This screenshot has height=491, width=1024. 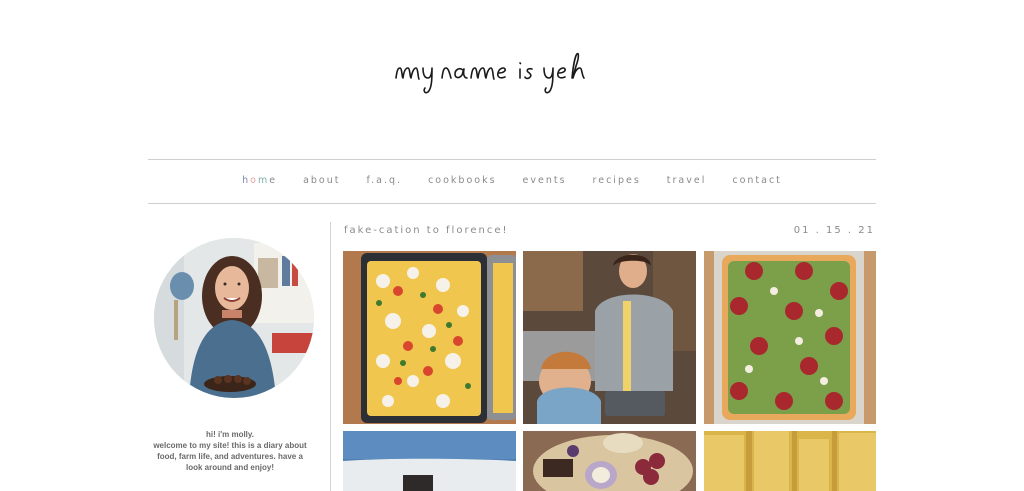 I want to click on pasta-making-image, so click(x=609, y=337).